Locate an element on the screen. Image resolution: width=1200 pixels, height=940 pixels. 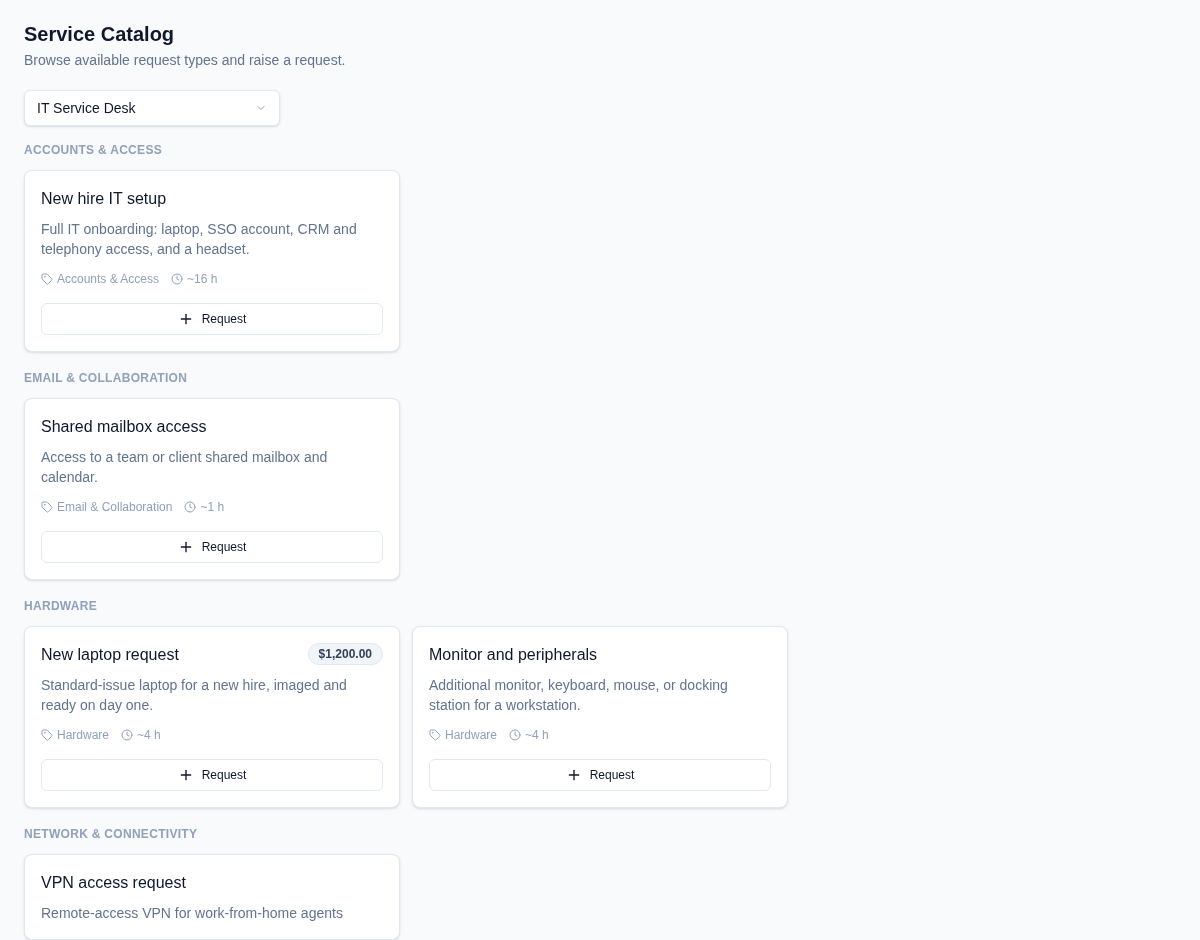
section-label: EMAIL & COLLABORATION is located at coordinates (106, 378).